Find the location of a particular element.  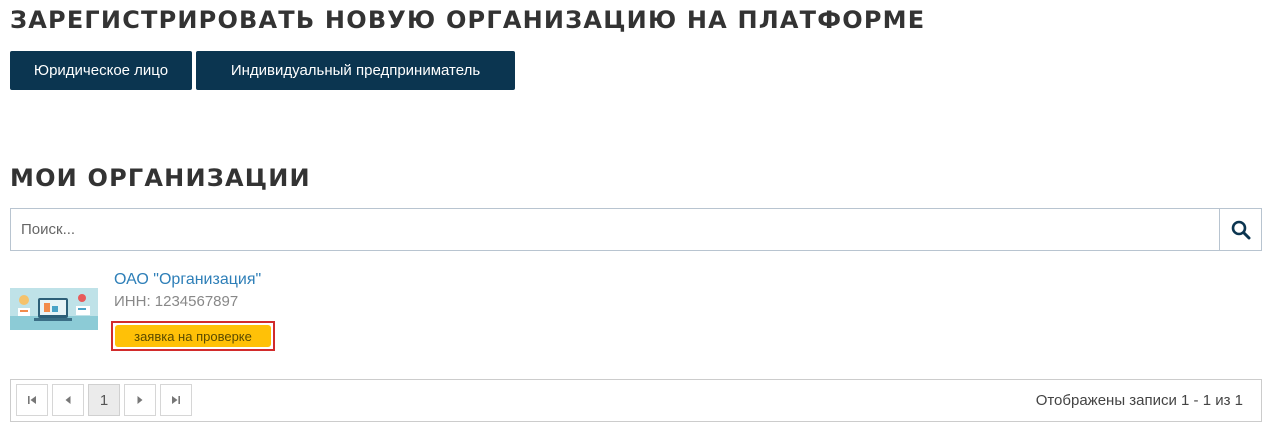

first-page-icon is located at coordinates (32, 400).